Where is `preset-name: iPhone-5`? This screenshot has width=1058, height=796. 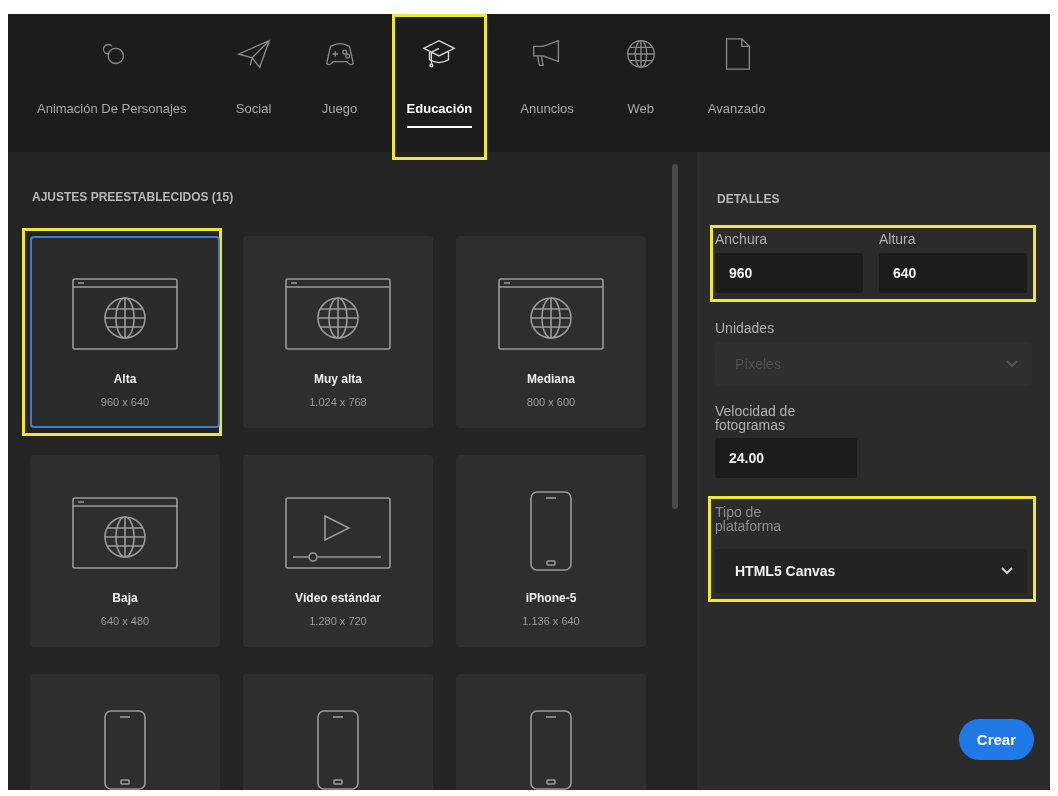 preset-name: iPhone-5 is located at coordinates (551, 598).